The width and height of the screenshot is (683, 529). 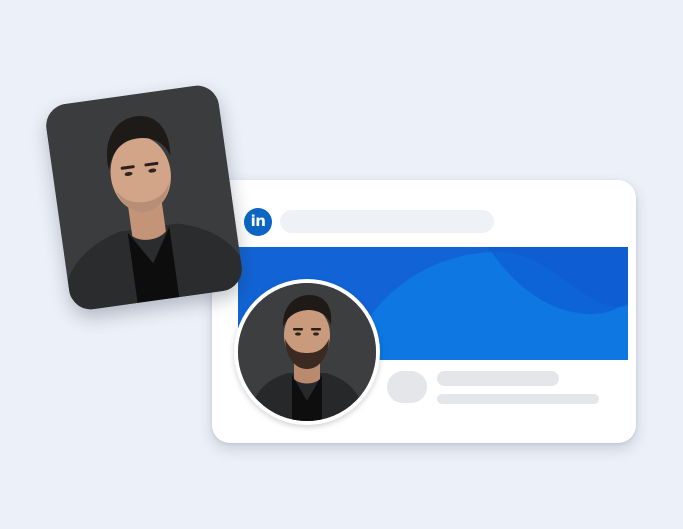 I want to click on profile-photo, so click(x=307, y=352).